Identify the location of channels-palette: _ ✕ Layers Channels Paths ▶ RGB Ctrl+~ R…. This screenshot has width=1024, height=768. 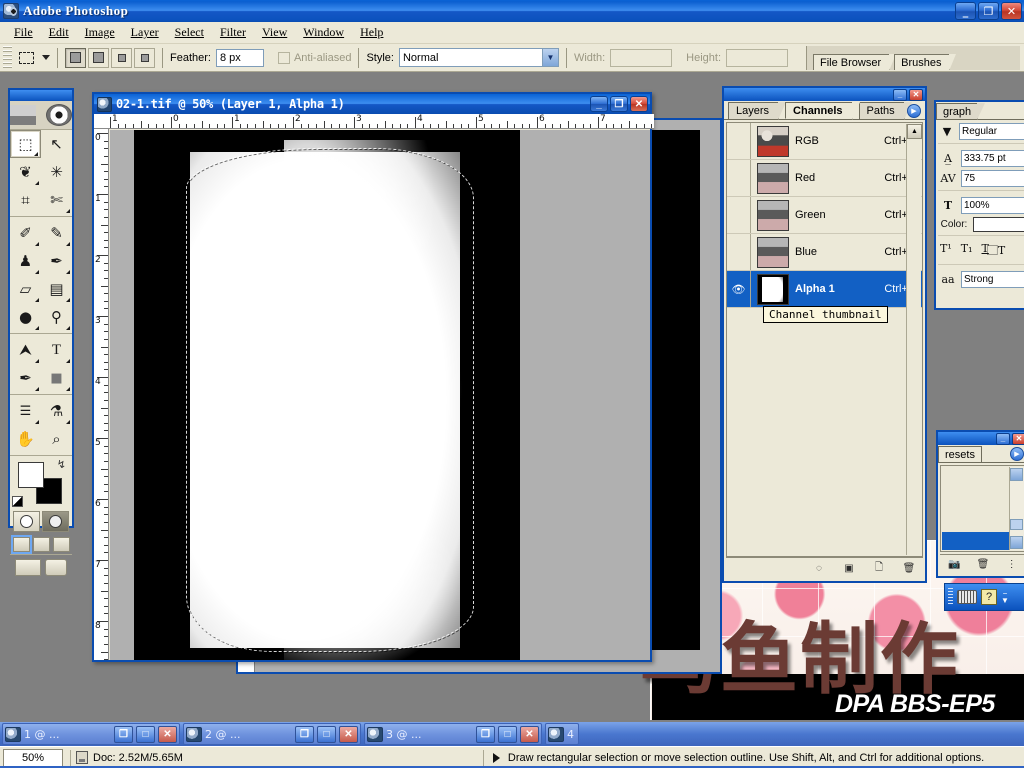
(824, 334).